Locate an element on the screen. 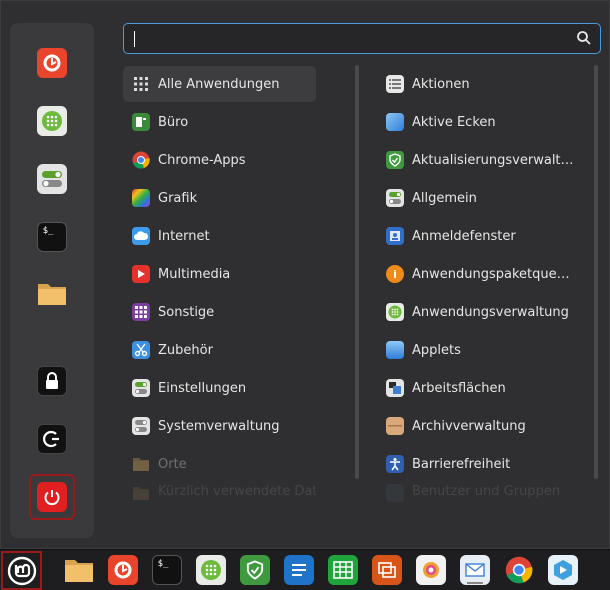  category-internet: Internet is located at coordinates (219, 236).